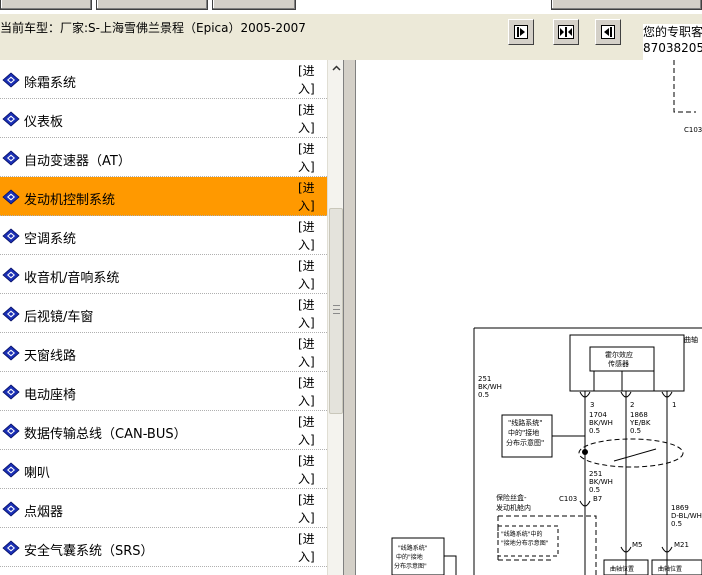 The height and width of the screenshot is (575, 702). What do you see at coordinates (525, 422) in the screenshot?
I see `ground-note-line1: "线路系统"` at bounding box center [525, 422].